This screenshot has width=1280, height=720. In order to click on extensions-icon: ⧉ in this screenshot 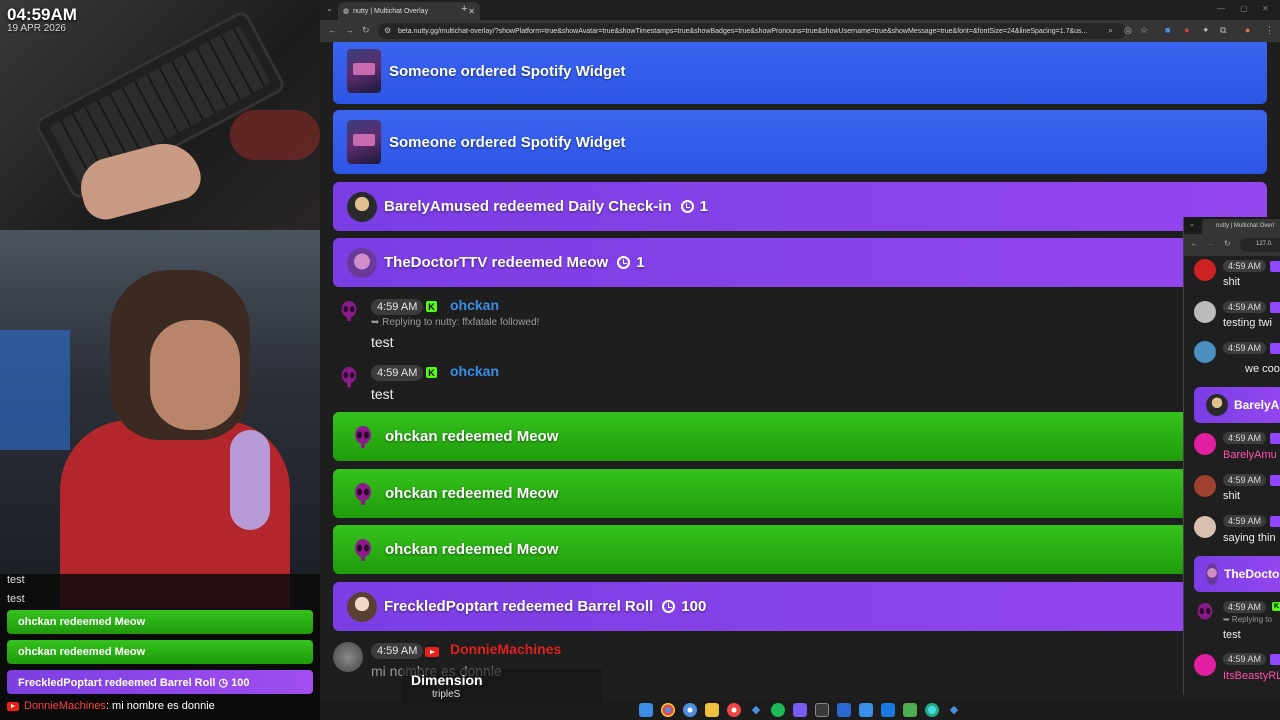, I will do `click(1223, 30)`.